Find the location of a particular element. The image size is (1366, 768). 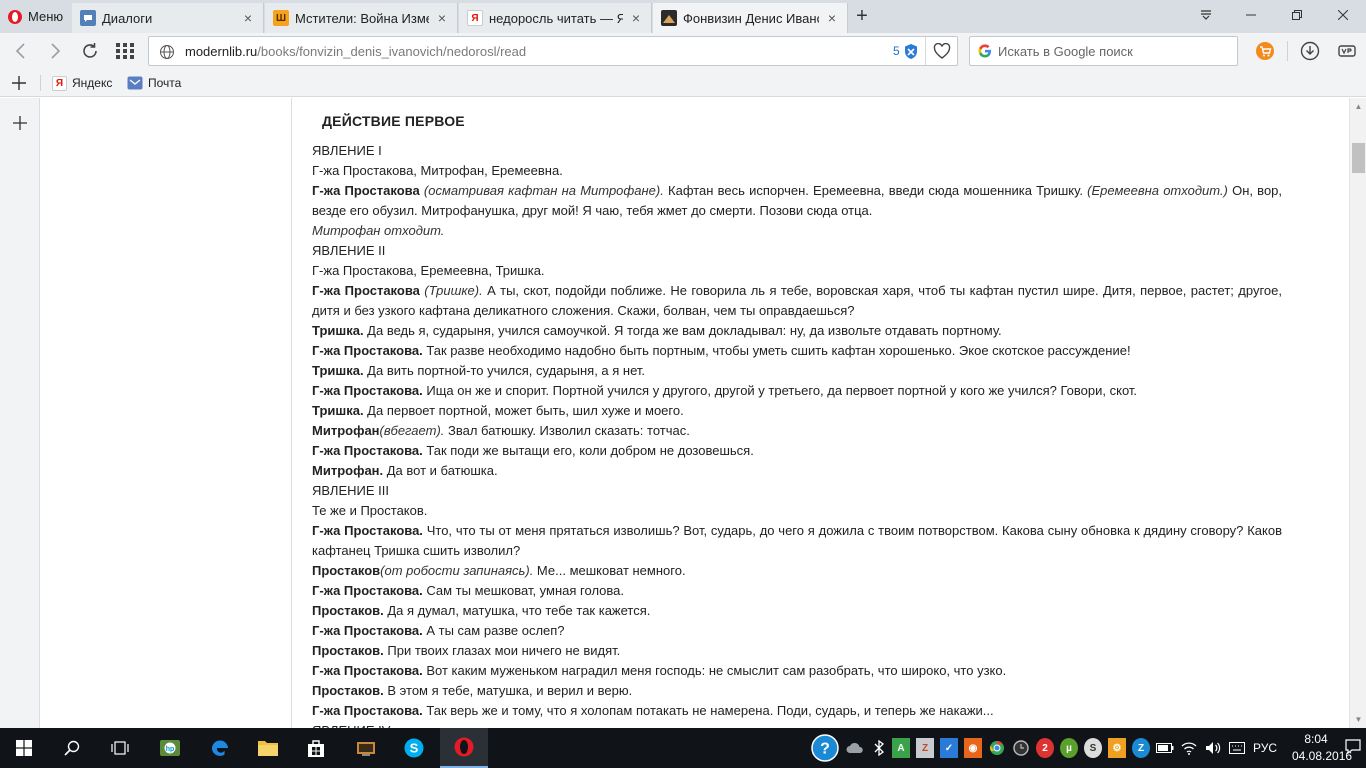

speaker-name: Г-жа Простакова. is located at coordinates (367, 450).